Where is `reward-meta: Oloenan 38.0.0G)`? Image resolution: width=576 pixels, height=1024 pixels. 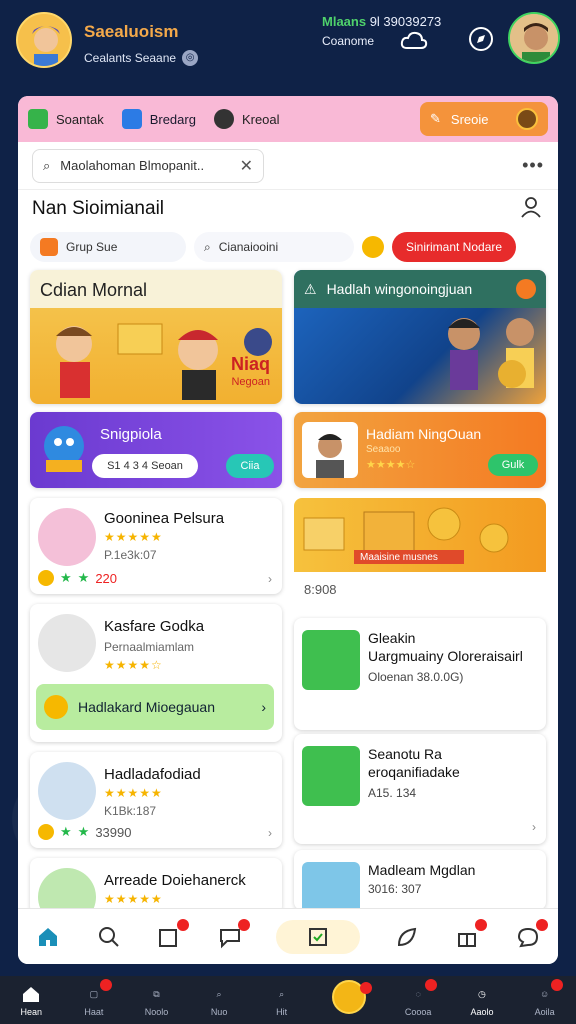
reward-meta: Oloenan 38.0.0G) is located at coordinates (416, 677).